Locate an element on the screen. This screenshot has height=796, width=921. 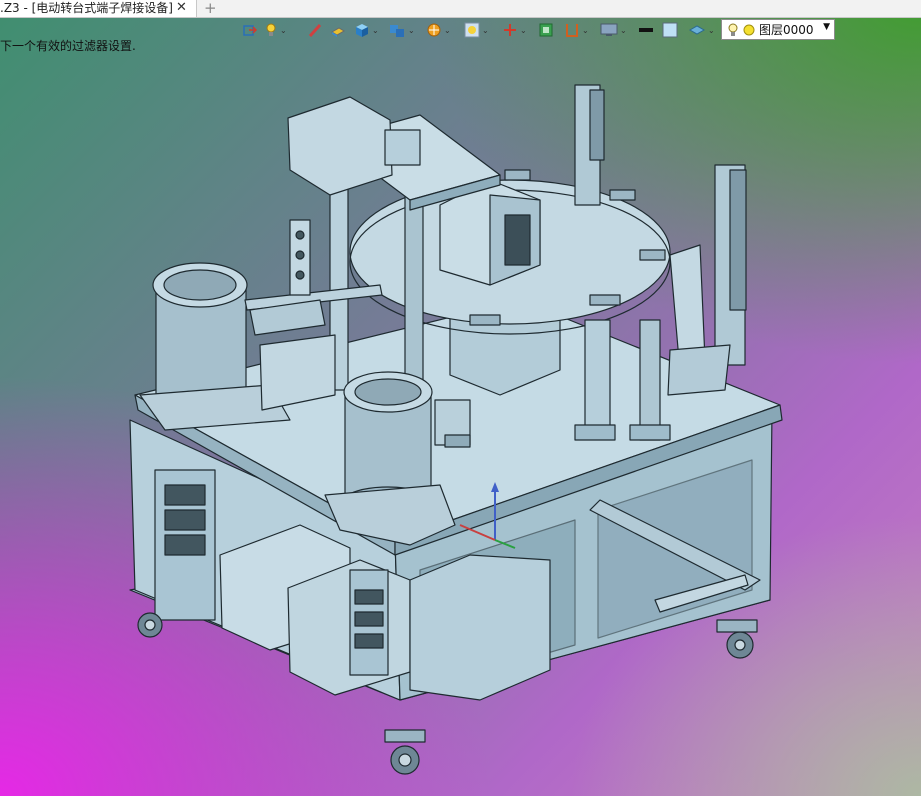
zoom-icon: ⌄ is located at coordinates (476, 30).